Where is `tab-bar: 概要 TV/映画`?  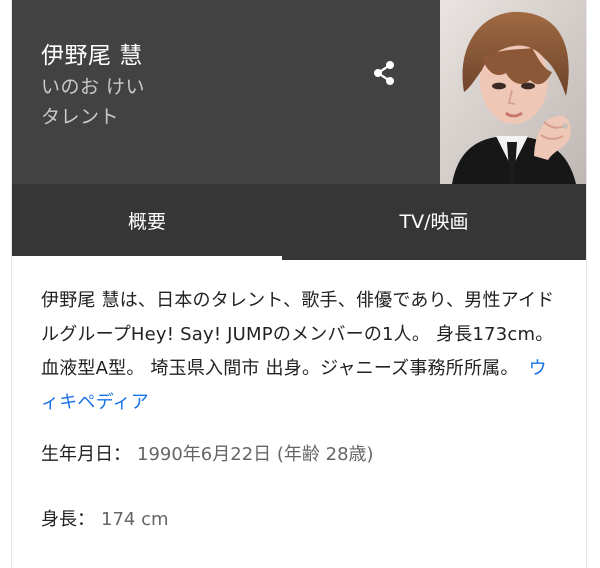 tab-bar: 概要 TV/映画 is located at coordinates (299, 222).